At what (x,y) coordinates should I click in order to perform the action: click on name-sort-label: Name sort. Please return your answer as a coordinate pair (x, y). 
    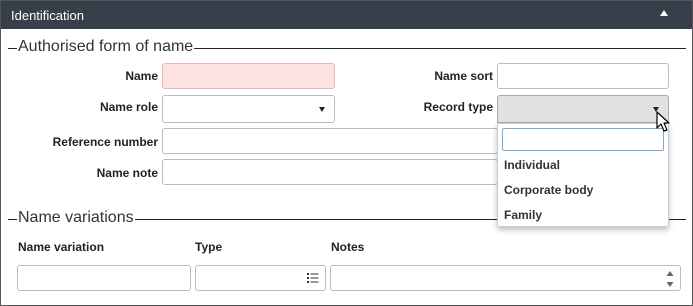
    Looking at the image, I should click on (463, 76).